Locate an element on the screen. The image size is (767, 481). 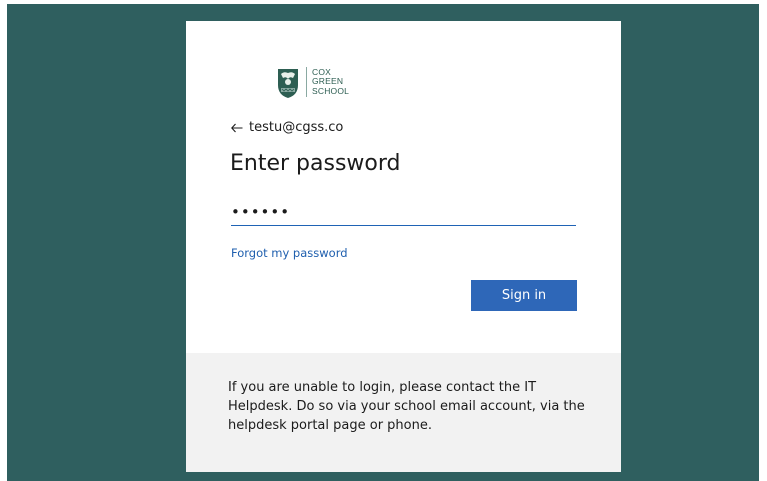
school-name-line: SCHOOL is located at coordinates (331, 90).